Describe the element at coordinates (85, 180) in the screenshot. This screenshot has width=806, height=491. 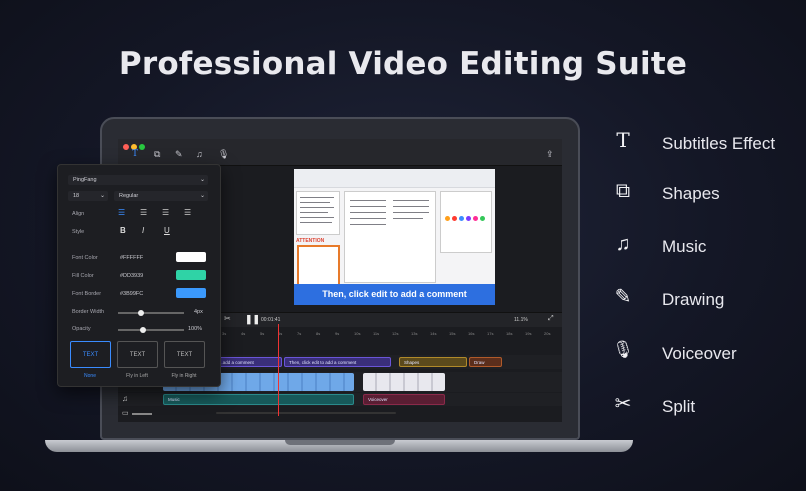
I see `font-family-value: PingFang` at that location.